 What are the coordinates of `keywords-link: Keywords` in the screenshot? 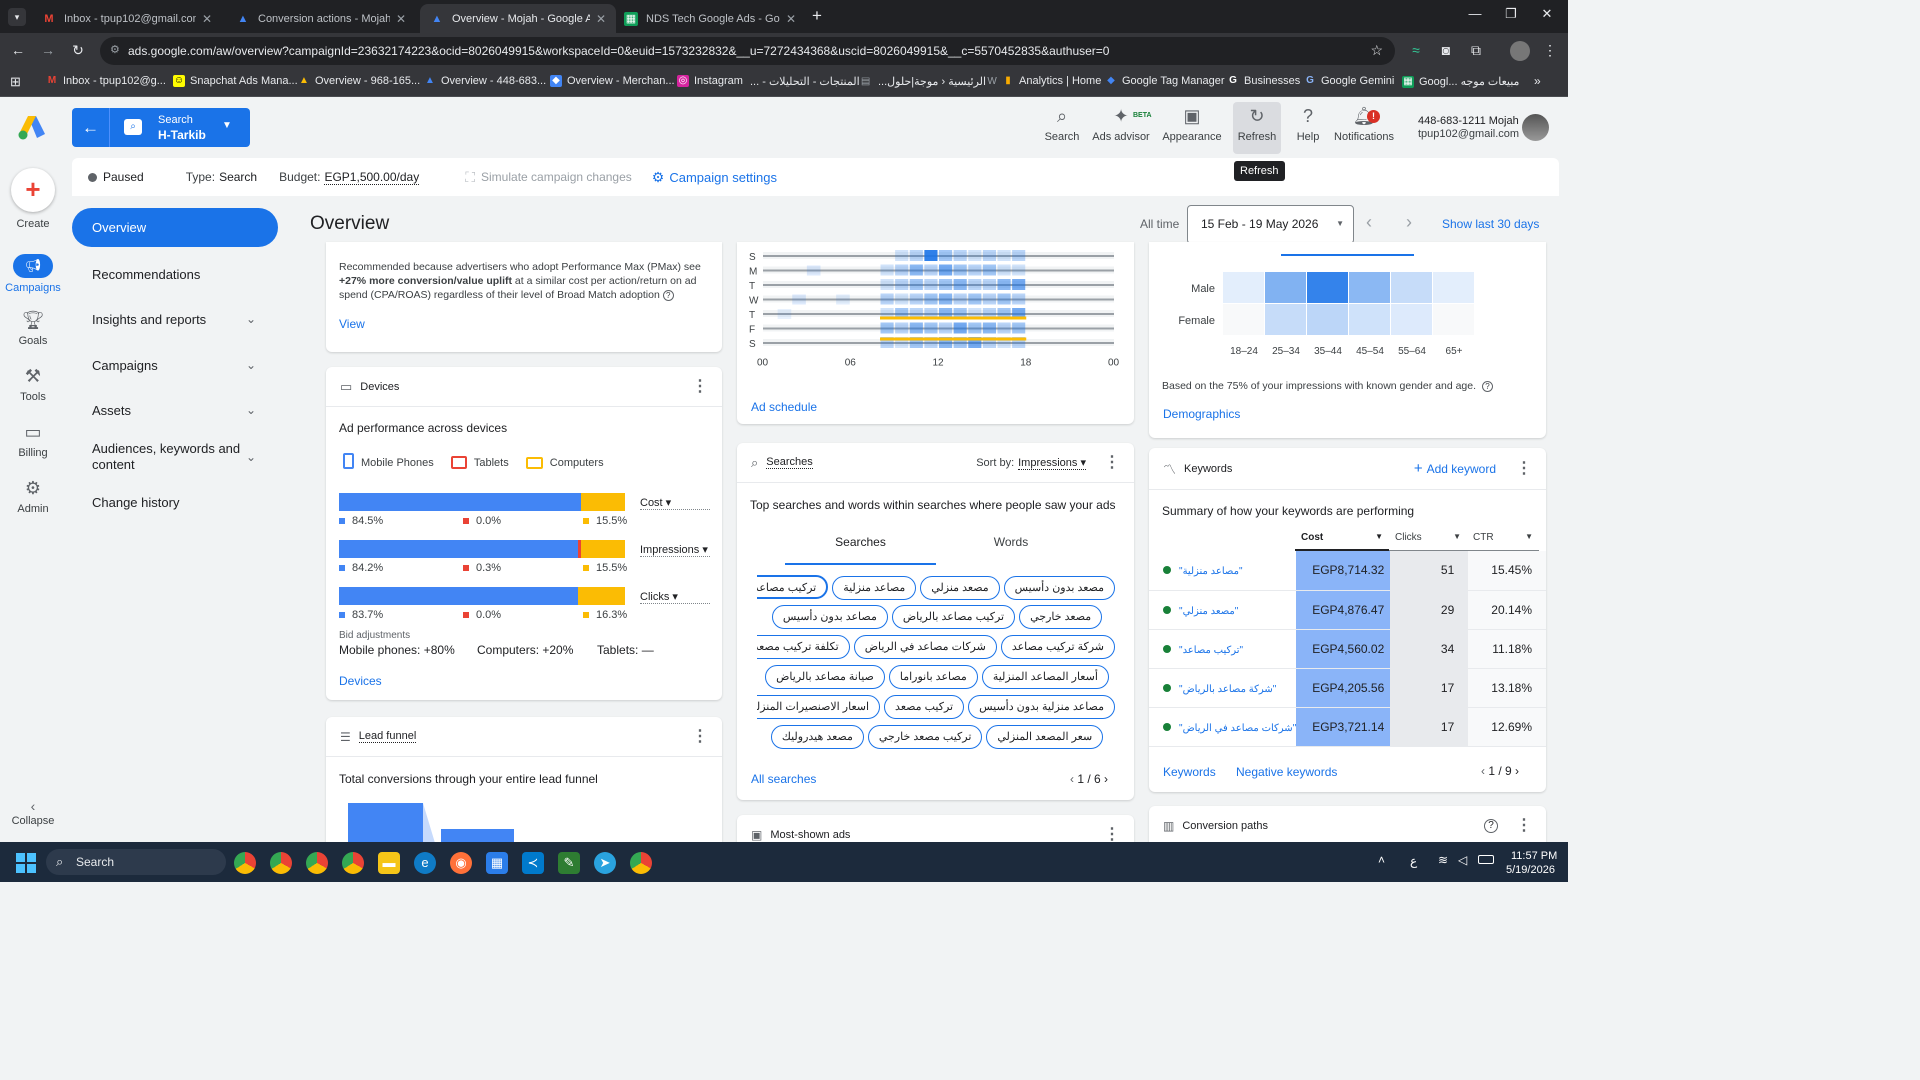 It's located at (1189, 772).